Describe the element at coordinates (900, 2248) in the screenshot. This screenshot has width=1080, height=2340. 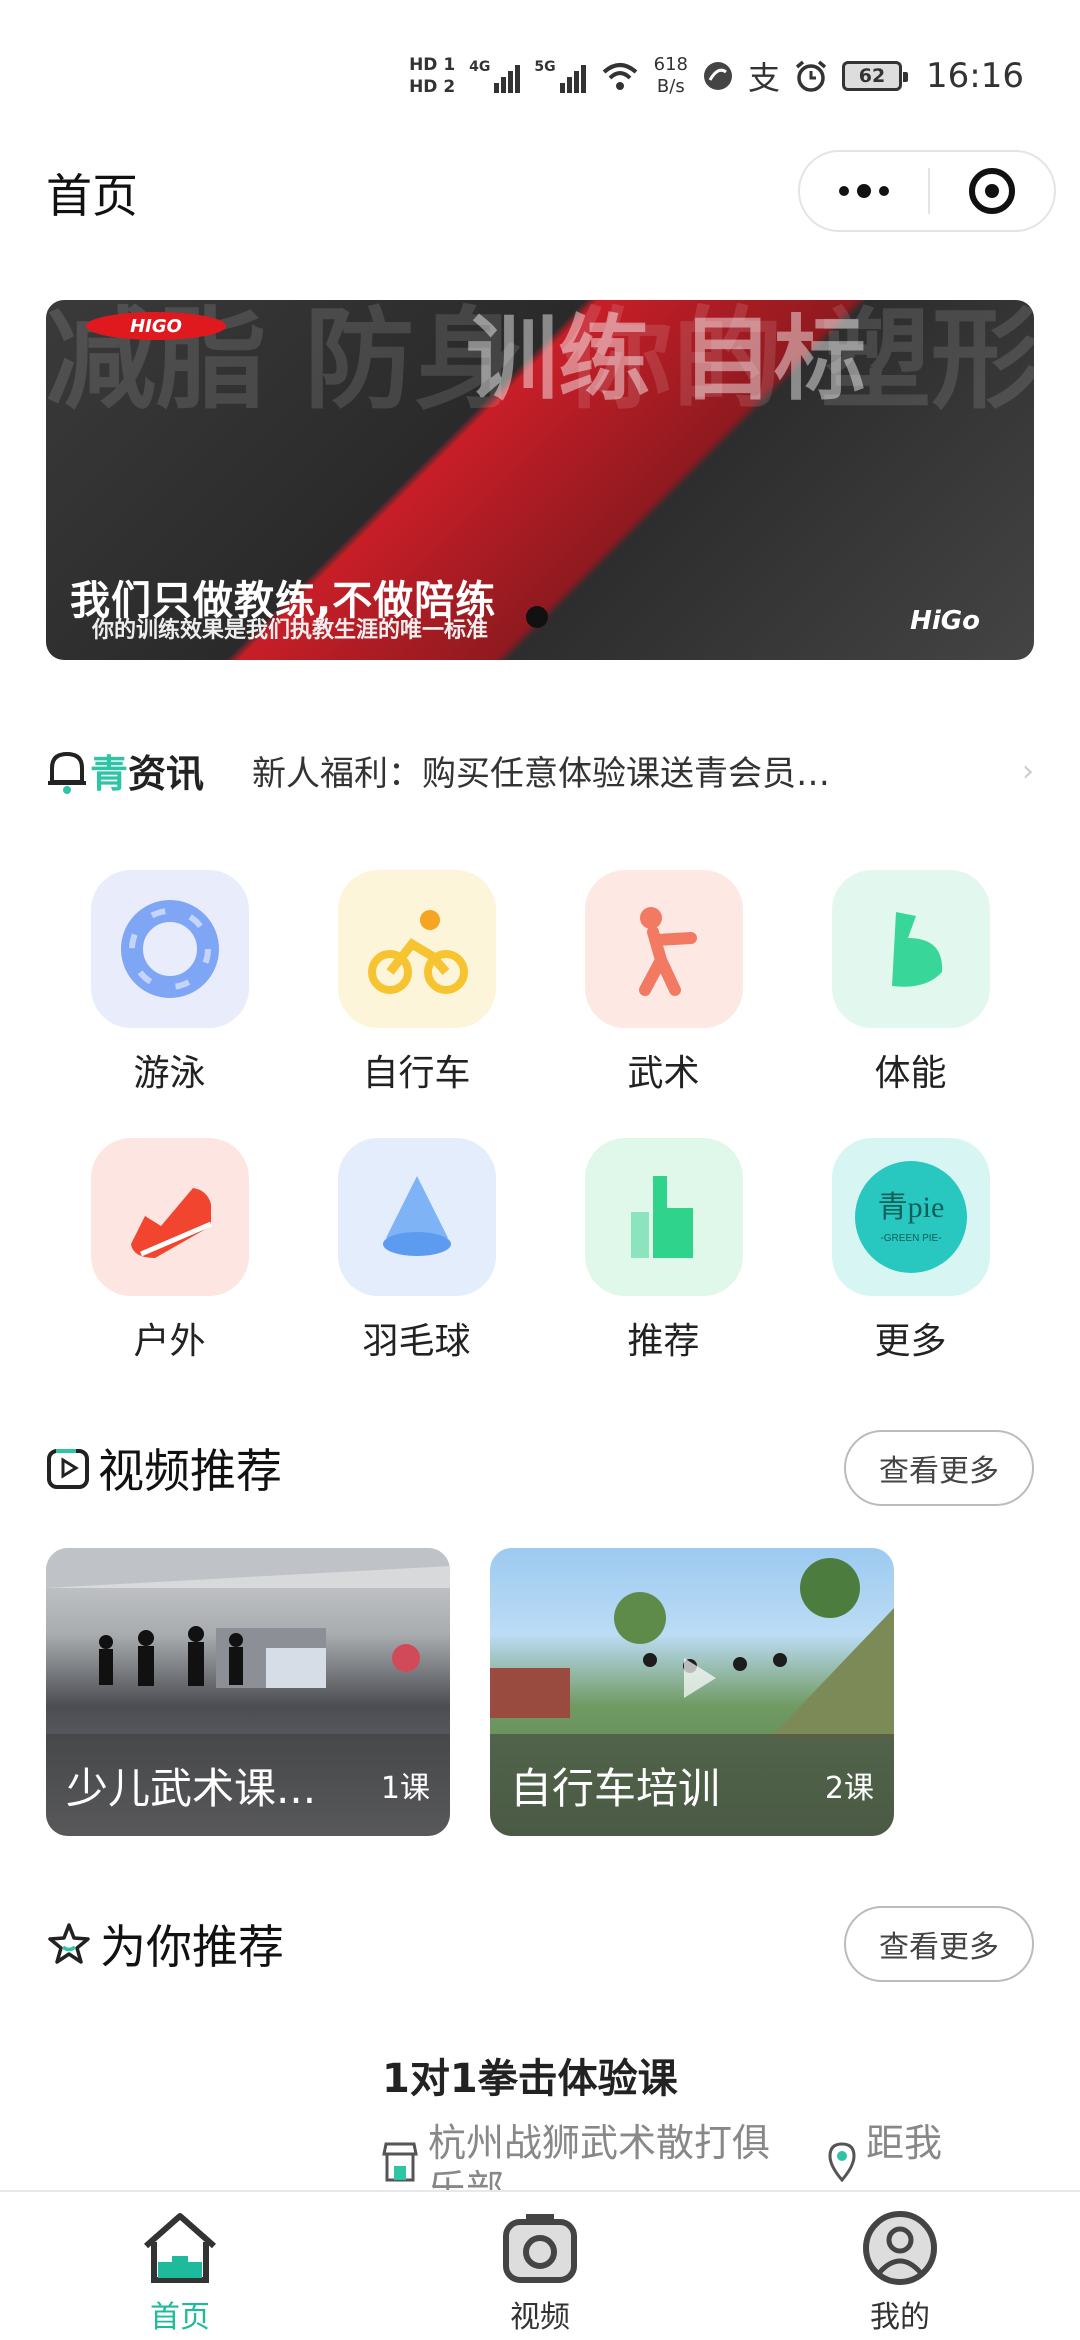
I see `user-avatar-icon` at that location.